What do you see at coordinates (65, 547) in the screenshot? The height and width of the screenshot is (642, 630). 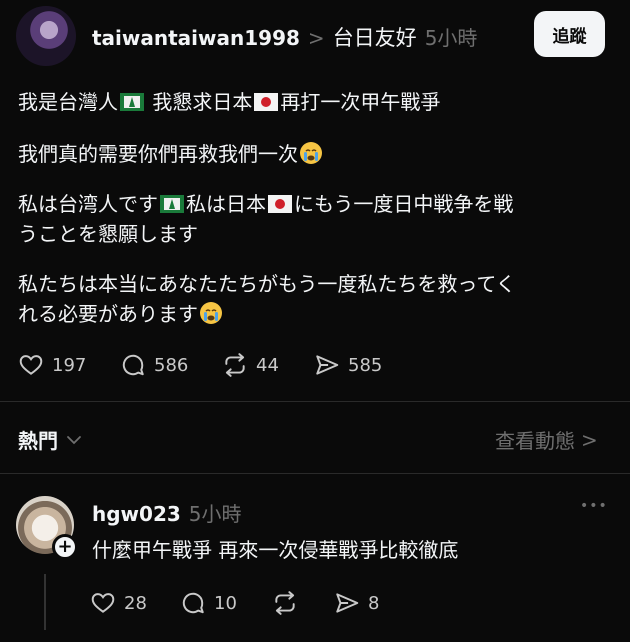 I see `plus-icon: +` at bounding box center [65, 547].